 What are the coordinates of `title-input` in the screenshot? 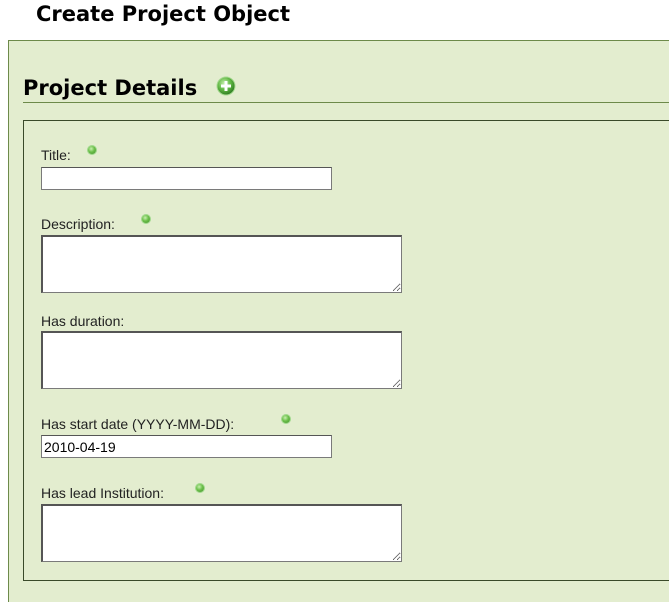 It's located at (186, 178).